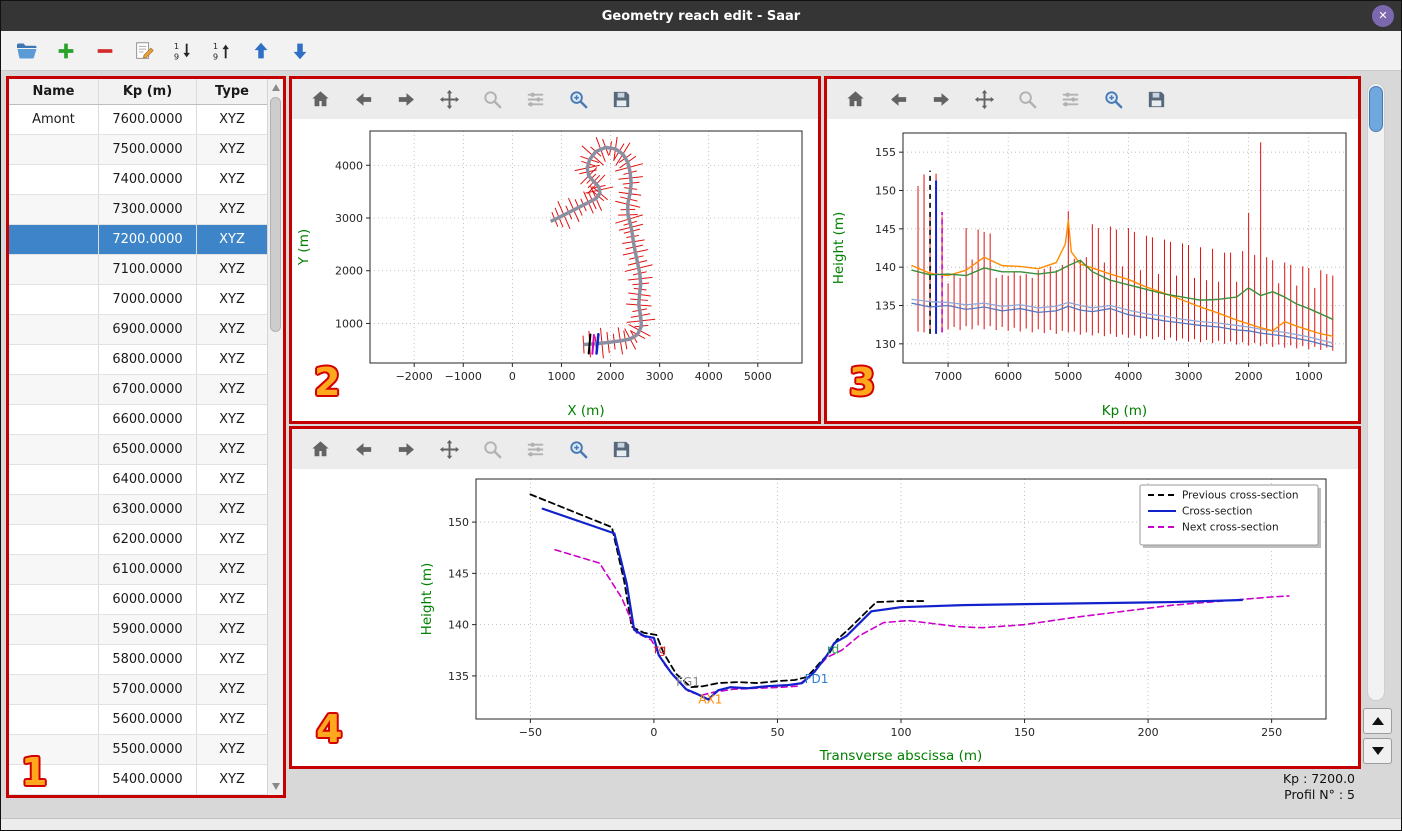 This screenshot has height=831, width=1402. I want to click on table-row: 7200.0000 XYZ, so click(138, 240).